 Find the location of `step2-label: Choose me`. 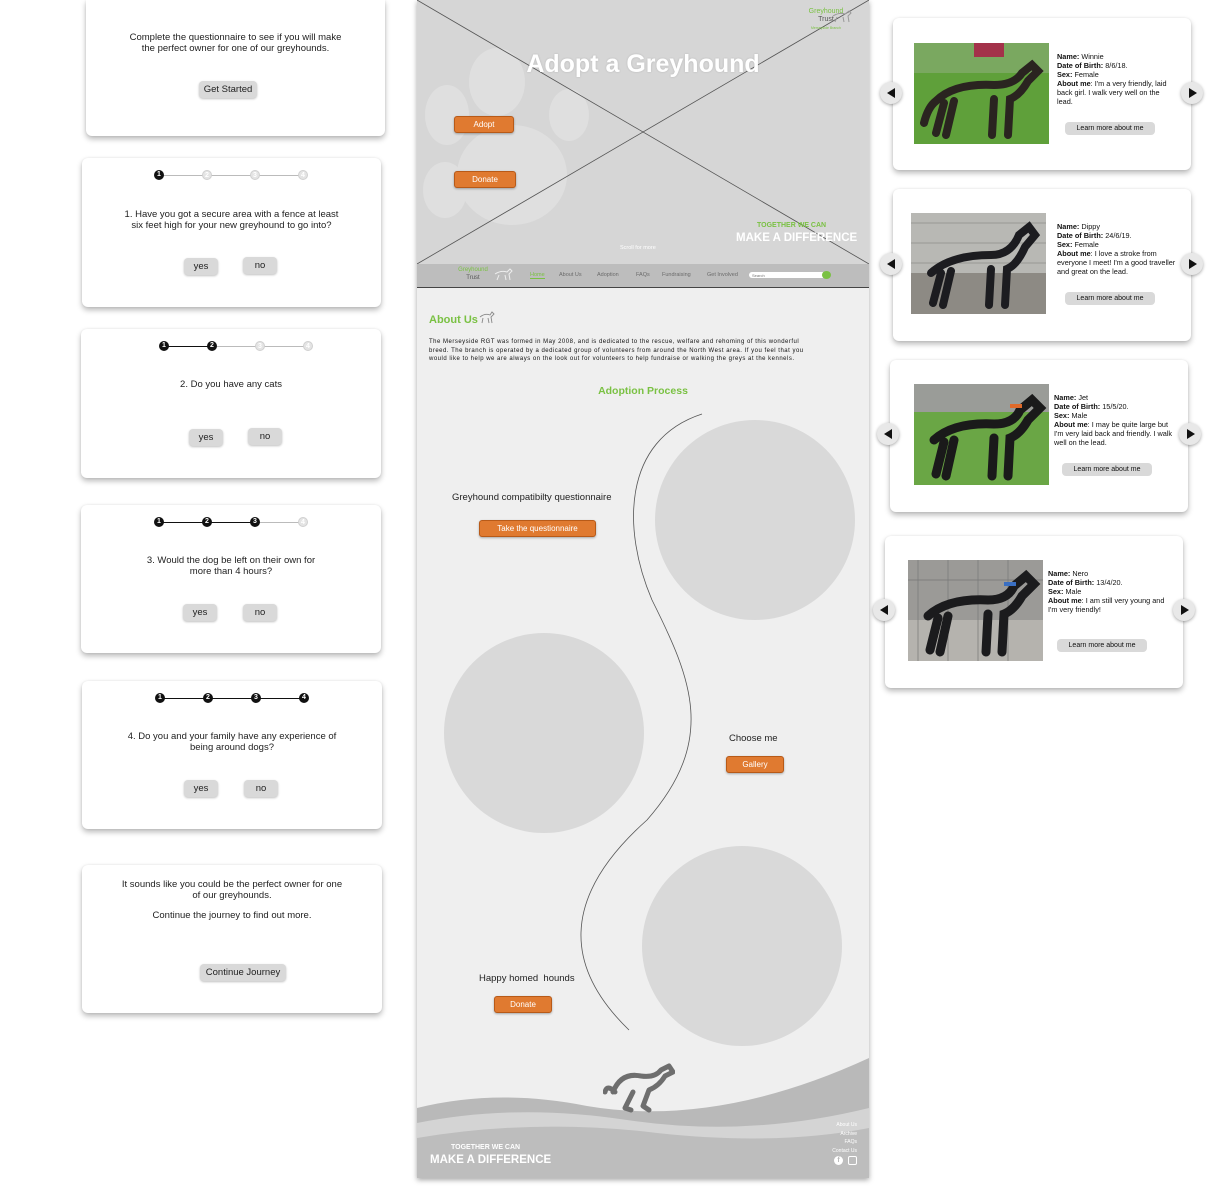

step2-label: Choose me is located at coordinates (753, 738).